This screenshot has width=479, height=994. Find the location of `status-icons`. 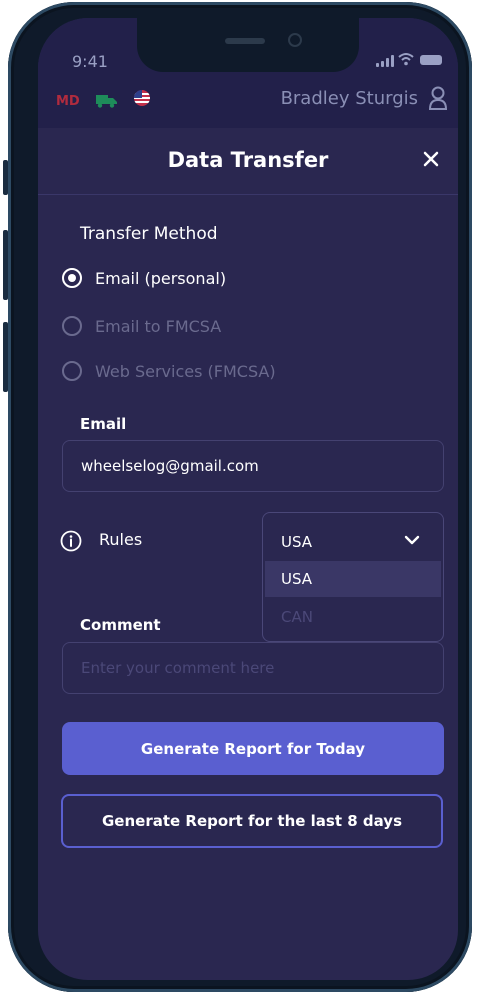

status-icons is located at coordinates (412, 60).